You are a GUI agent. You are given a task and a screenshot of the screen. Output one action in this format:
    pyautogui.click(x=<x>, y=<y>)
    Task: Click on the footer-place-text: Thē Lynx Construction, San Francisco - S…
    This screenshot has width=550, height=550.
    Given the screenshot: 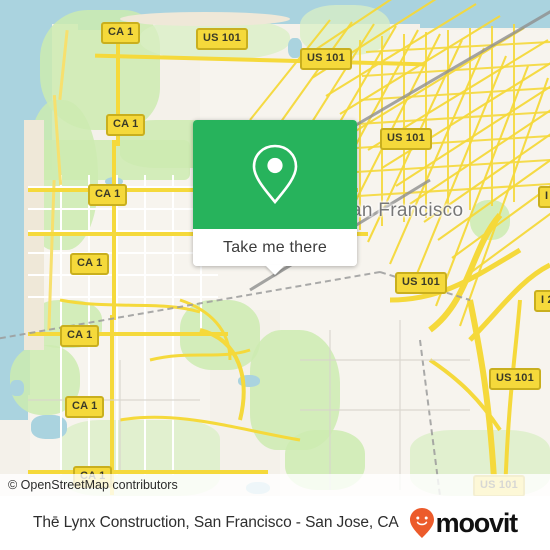 What is the action you would take?
    pyautogui.click(x=216, y=522)
    